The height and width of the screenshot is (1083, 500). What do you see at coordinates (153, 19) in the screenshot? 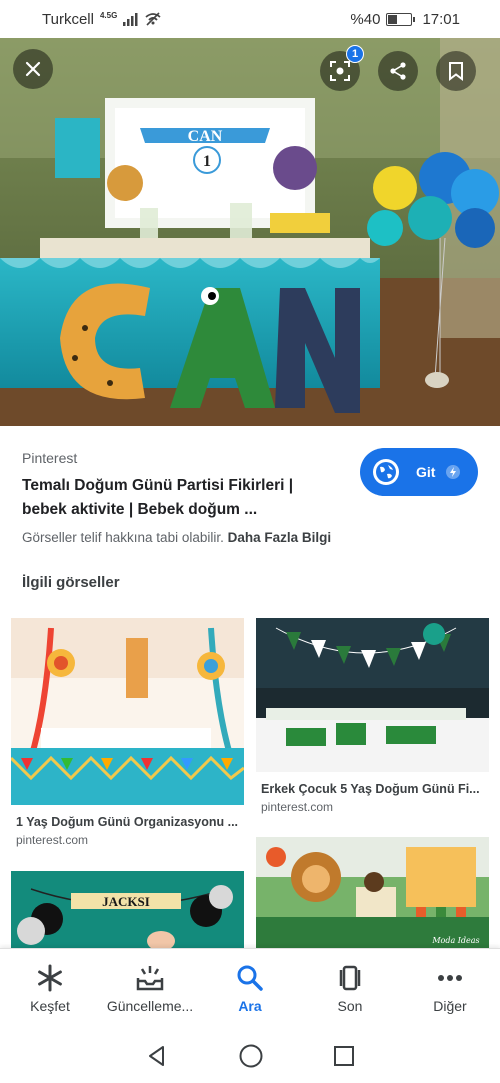
I see `wifi-off-icon` at bounding box center [153, 19].